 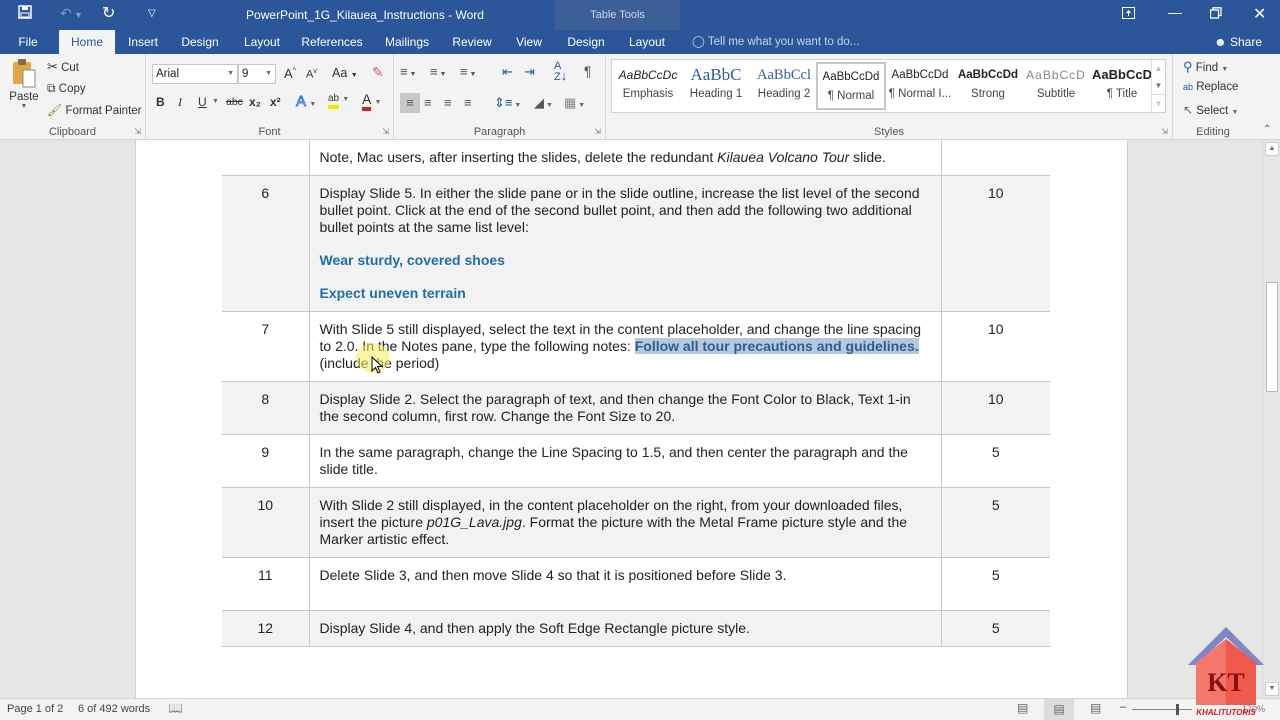 What do you see at coordinates (1272, 337) in the screenshot?
I see `scrollbar-thumb` at bounding box center [1272, 337].